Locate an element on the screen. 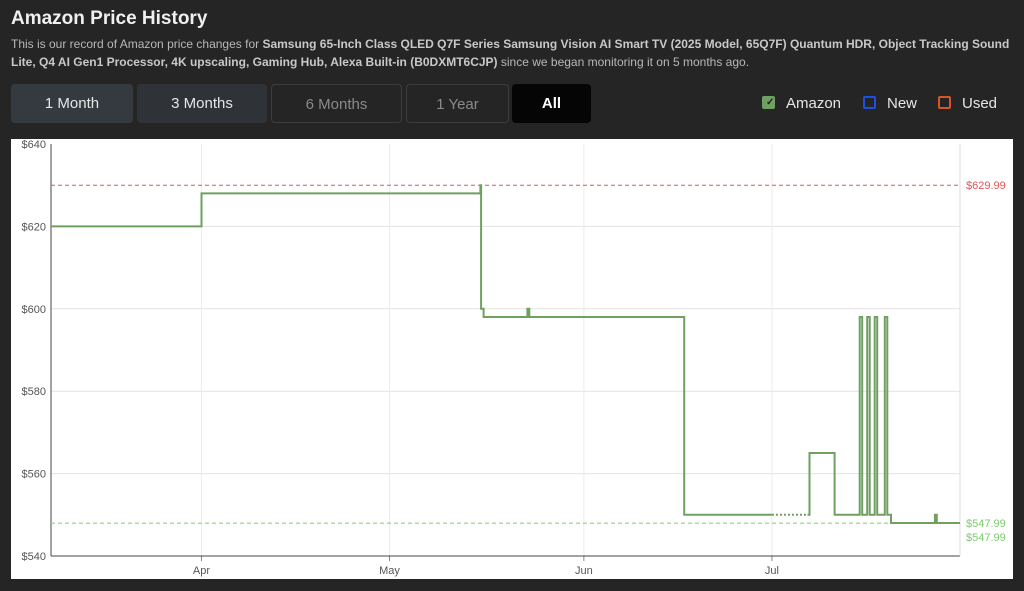 This screenshot has height=591, width=1024. legend-new-label: New is located at coordinates (902, 103).